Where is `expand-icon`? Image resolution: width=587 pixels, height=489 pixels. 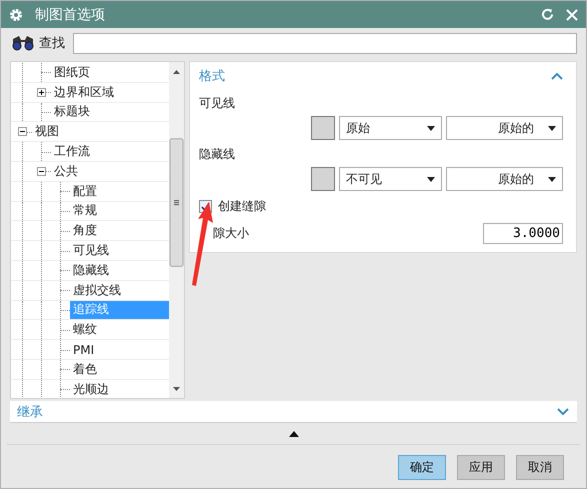 expand-icon is located at coordinates (41, 92).